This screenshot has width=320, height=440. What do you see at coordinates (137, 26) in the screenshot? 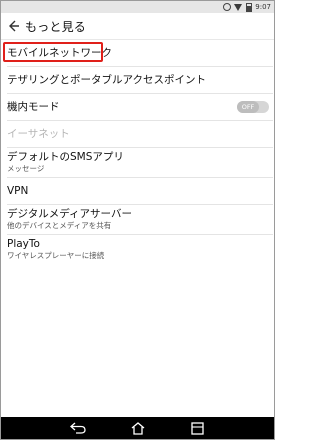
I see `app-bar: もっと見る` at bounding box center [137, 26].